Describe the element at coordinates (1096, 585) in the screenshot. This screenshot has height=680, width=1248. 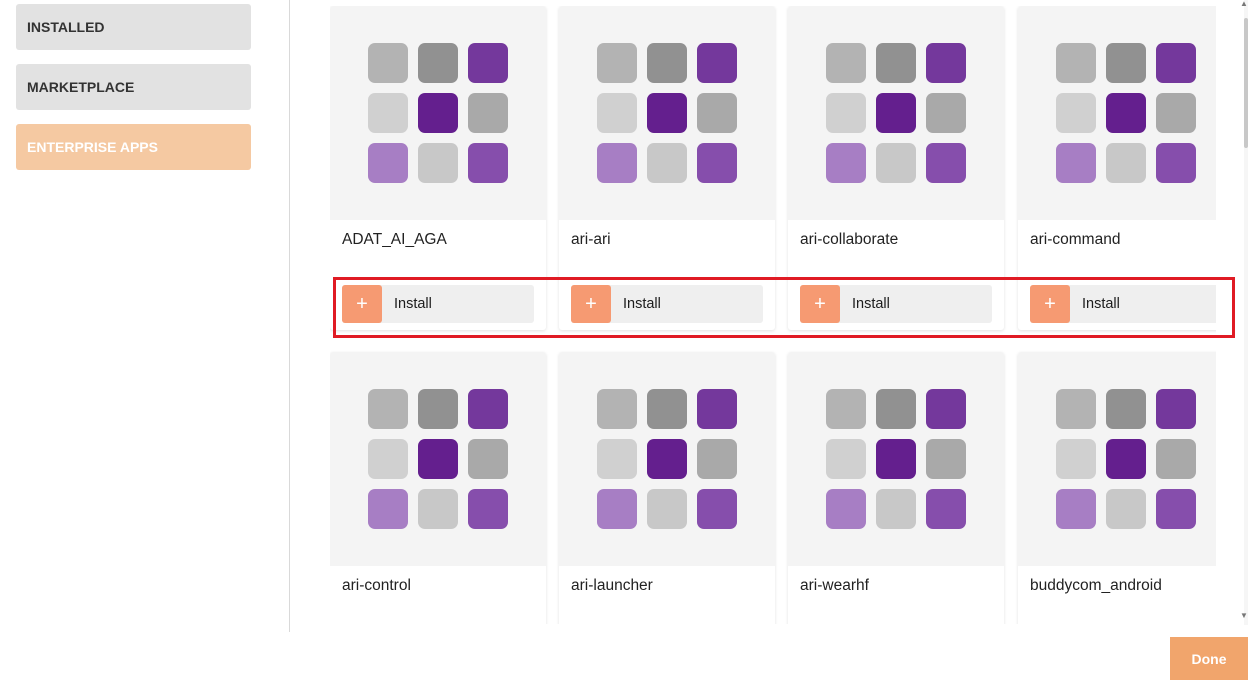
I see `app-name: buddycom_android` at that location.